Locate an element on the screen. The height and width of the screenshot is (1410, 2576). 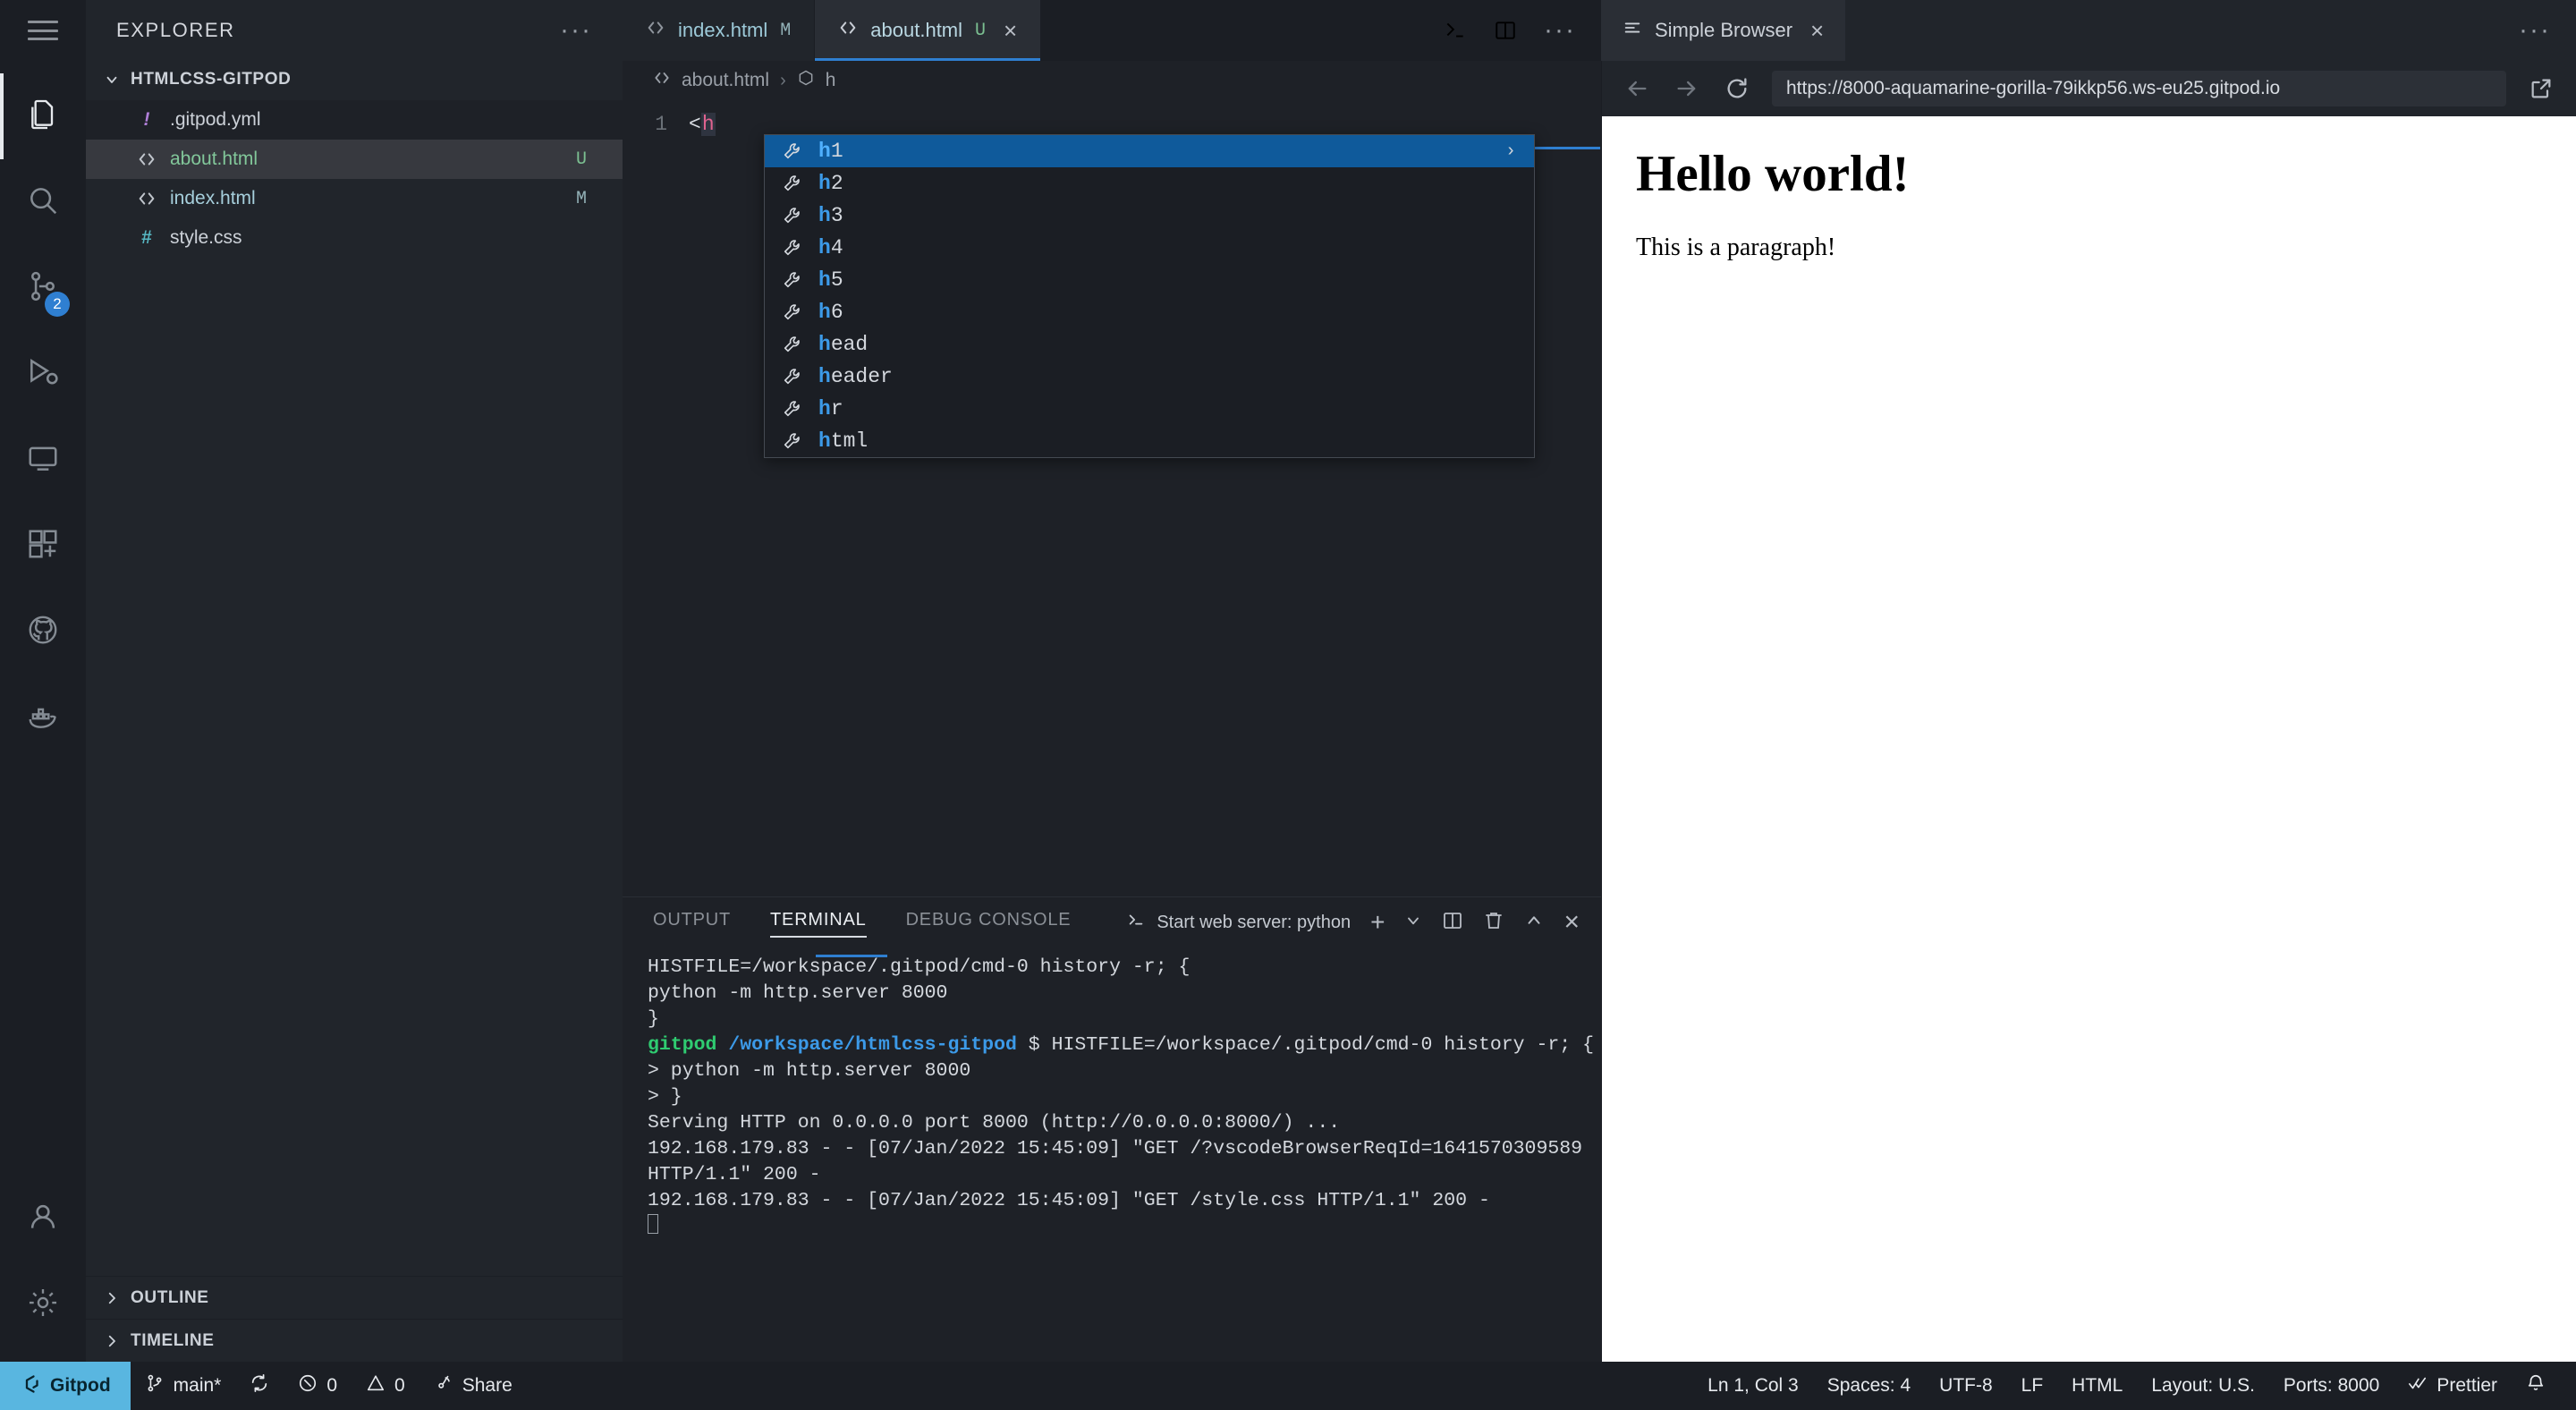
status-notifications is located at coordinates (2536, 1386).